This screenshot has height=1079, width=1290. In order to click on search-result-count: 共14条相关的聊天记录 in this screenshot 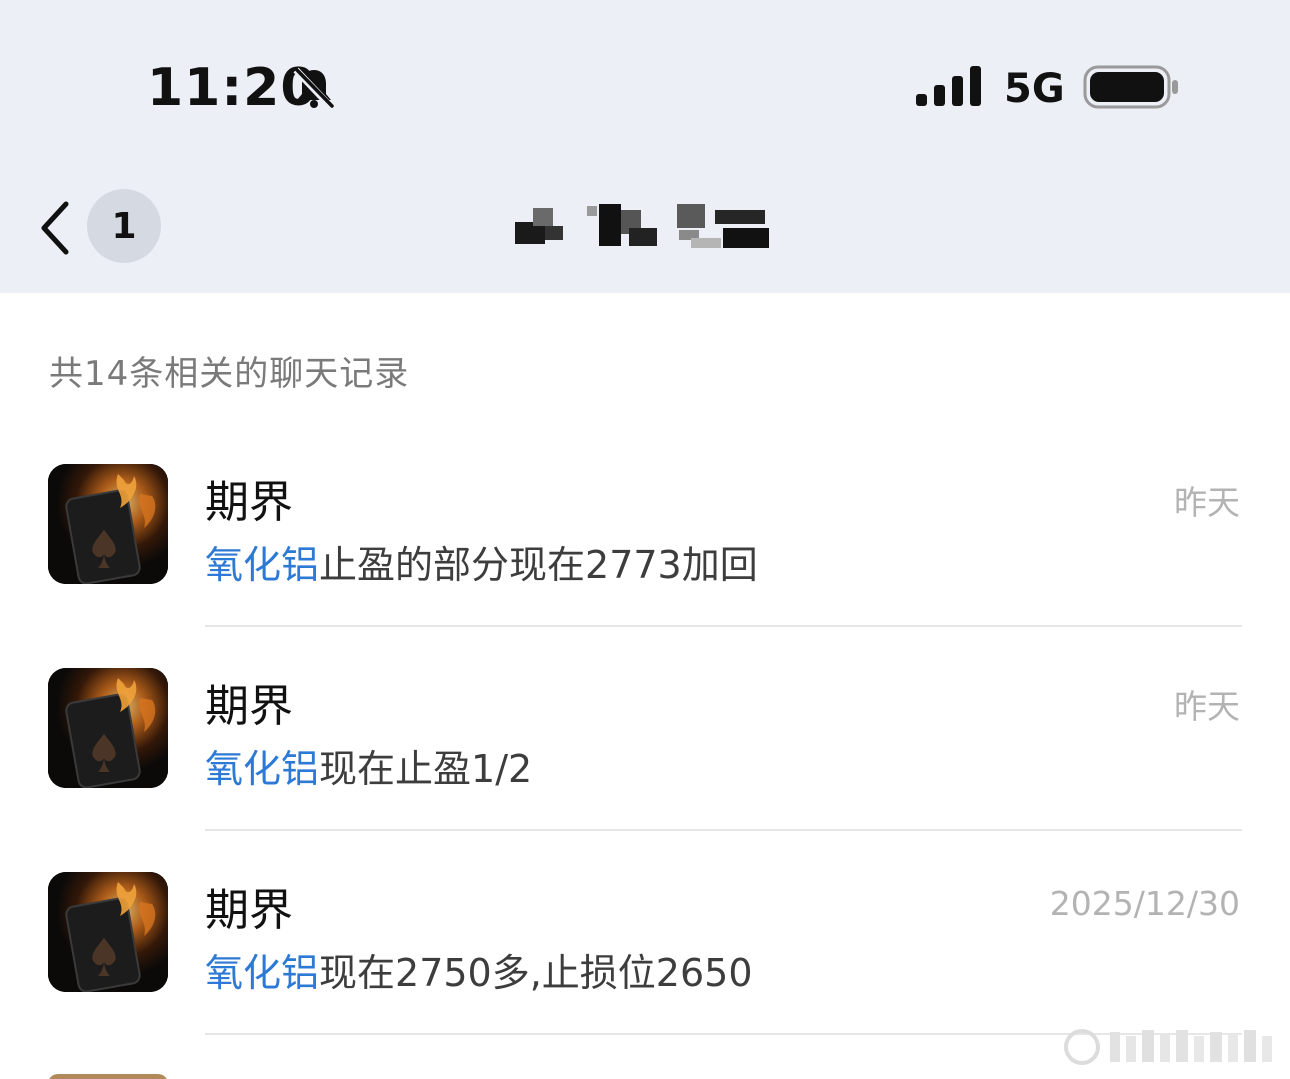, I will do `click(229, 374)`.